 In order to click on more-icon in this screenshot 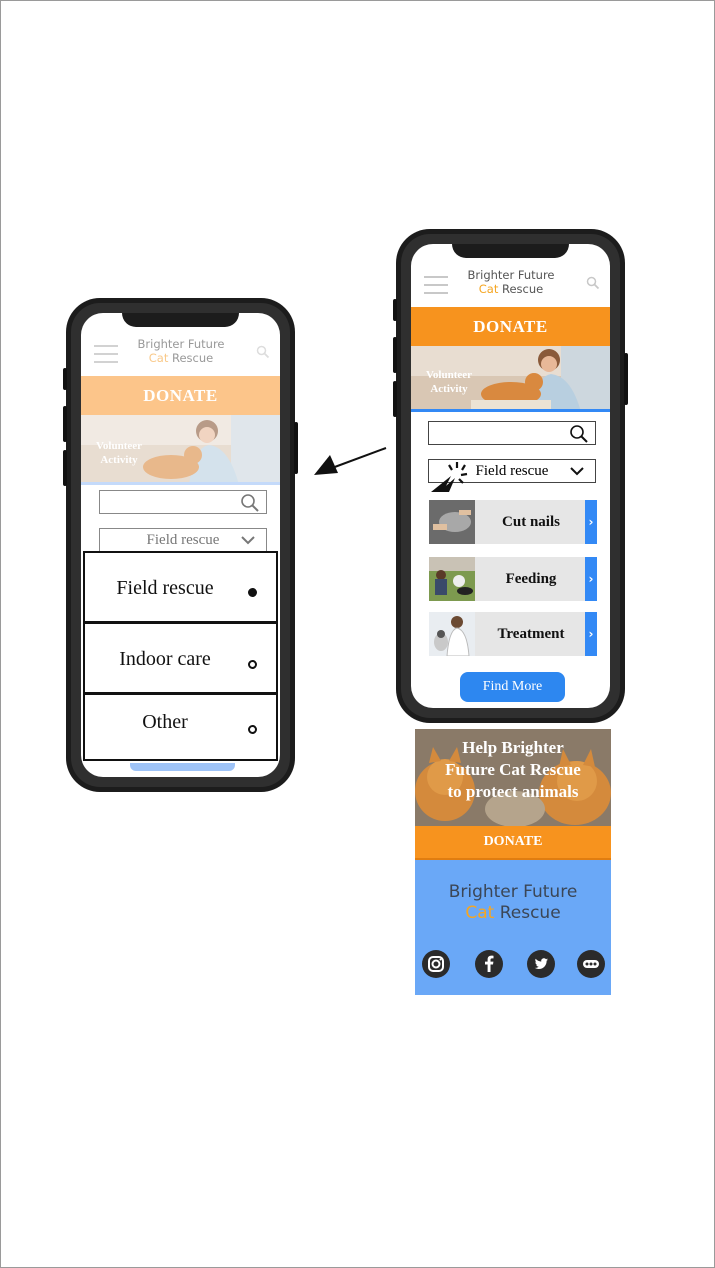, I will do `click(591, 964)`.